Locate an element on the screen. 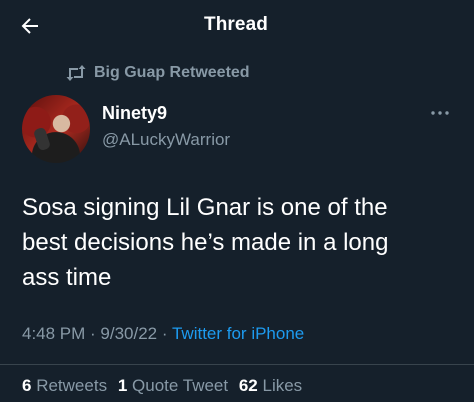 This screenshot has height=402, width=474. quote-tweets-label: Quote Tweet is located at coordinates (180, 385).